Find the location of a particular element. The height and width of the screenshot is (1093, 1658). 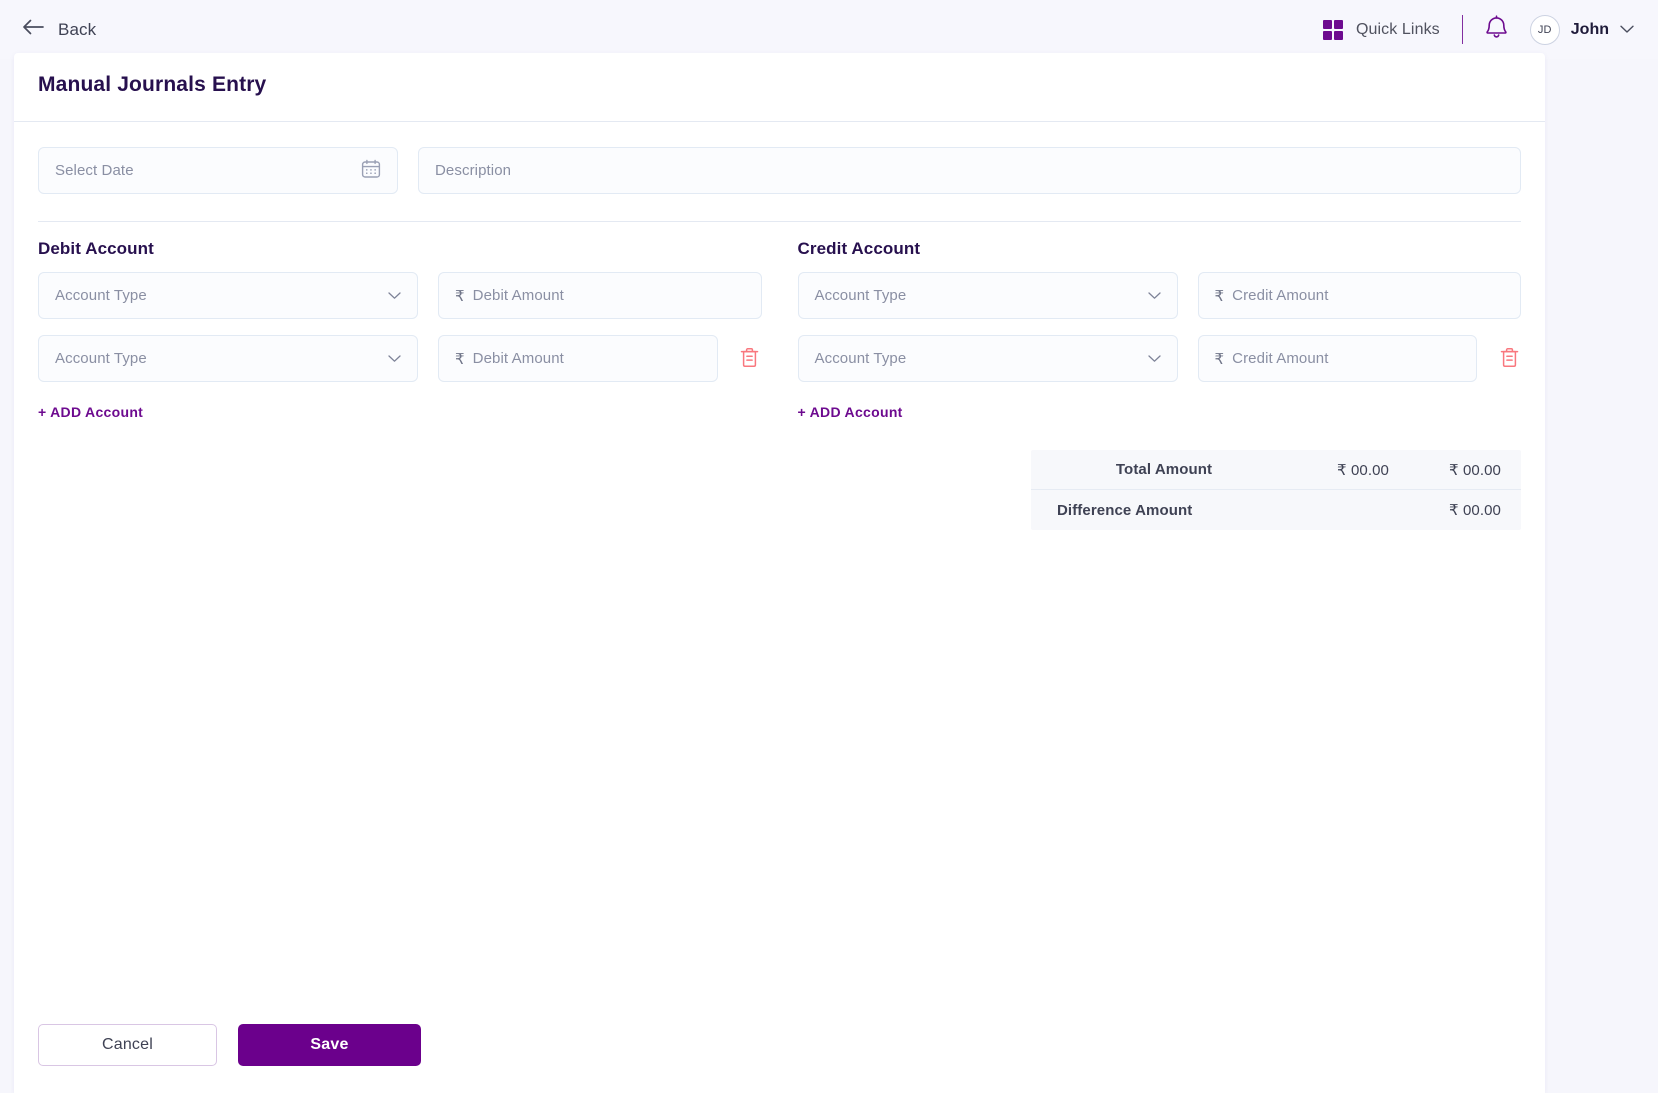

user-name-label: John is located at coordinates (1589, 29).